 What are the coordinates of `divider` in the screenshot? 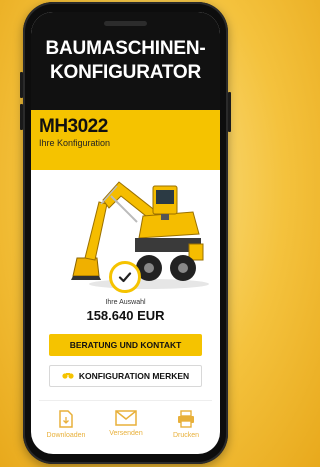 It's located at (125, 400).